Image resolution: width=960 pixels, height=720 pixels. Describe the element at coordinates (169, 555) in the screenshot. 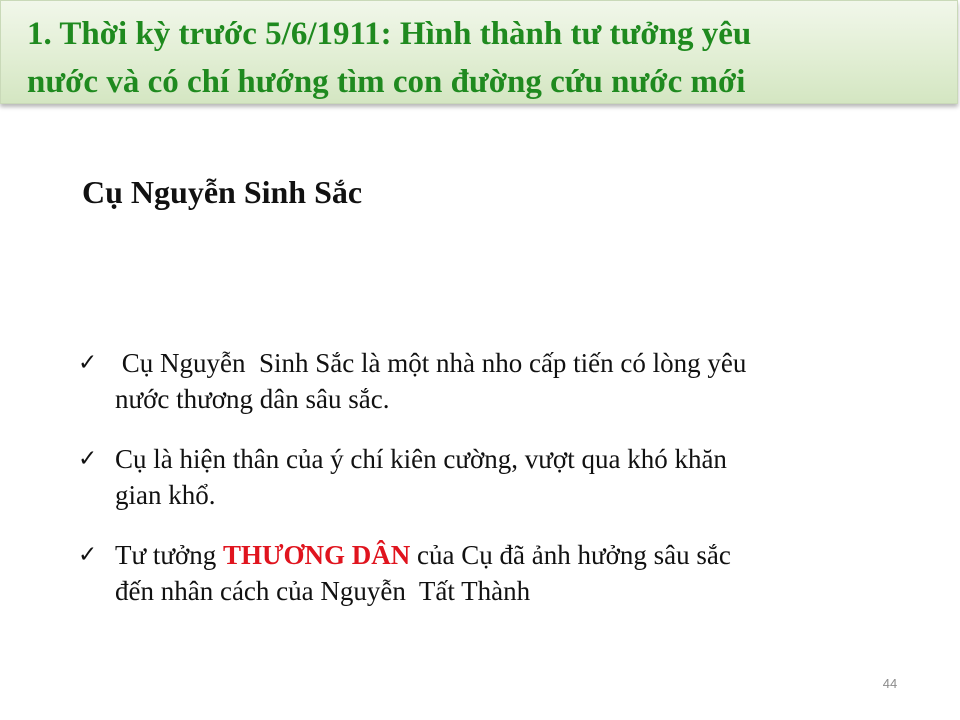

I see `bullet-3-line-1-before: Tư tưởng` at that location.